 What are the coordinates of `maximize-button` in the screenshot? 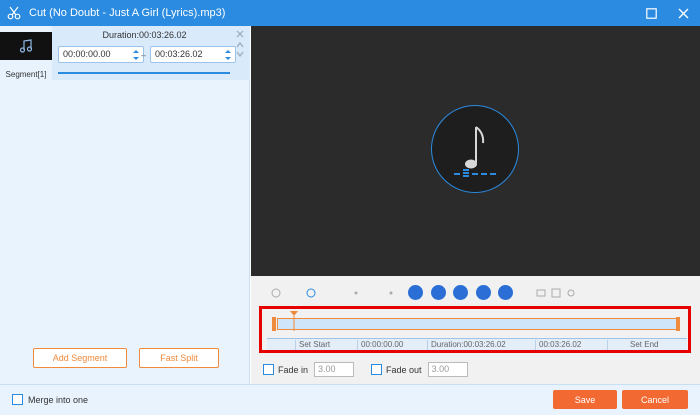 It's located at (651, 13).